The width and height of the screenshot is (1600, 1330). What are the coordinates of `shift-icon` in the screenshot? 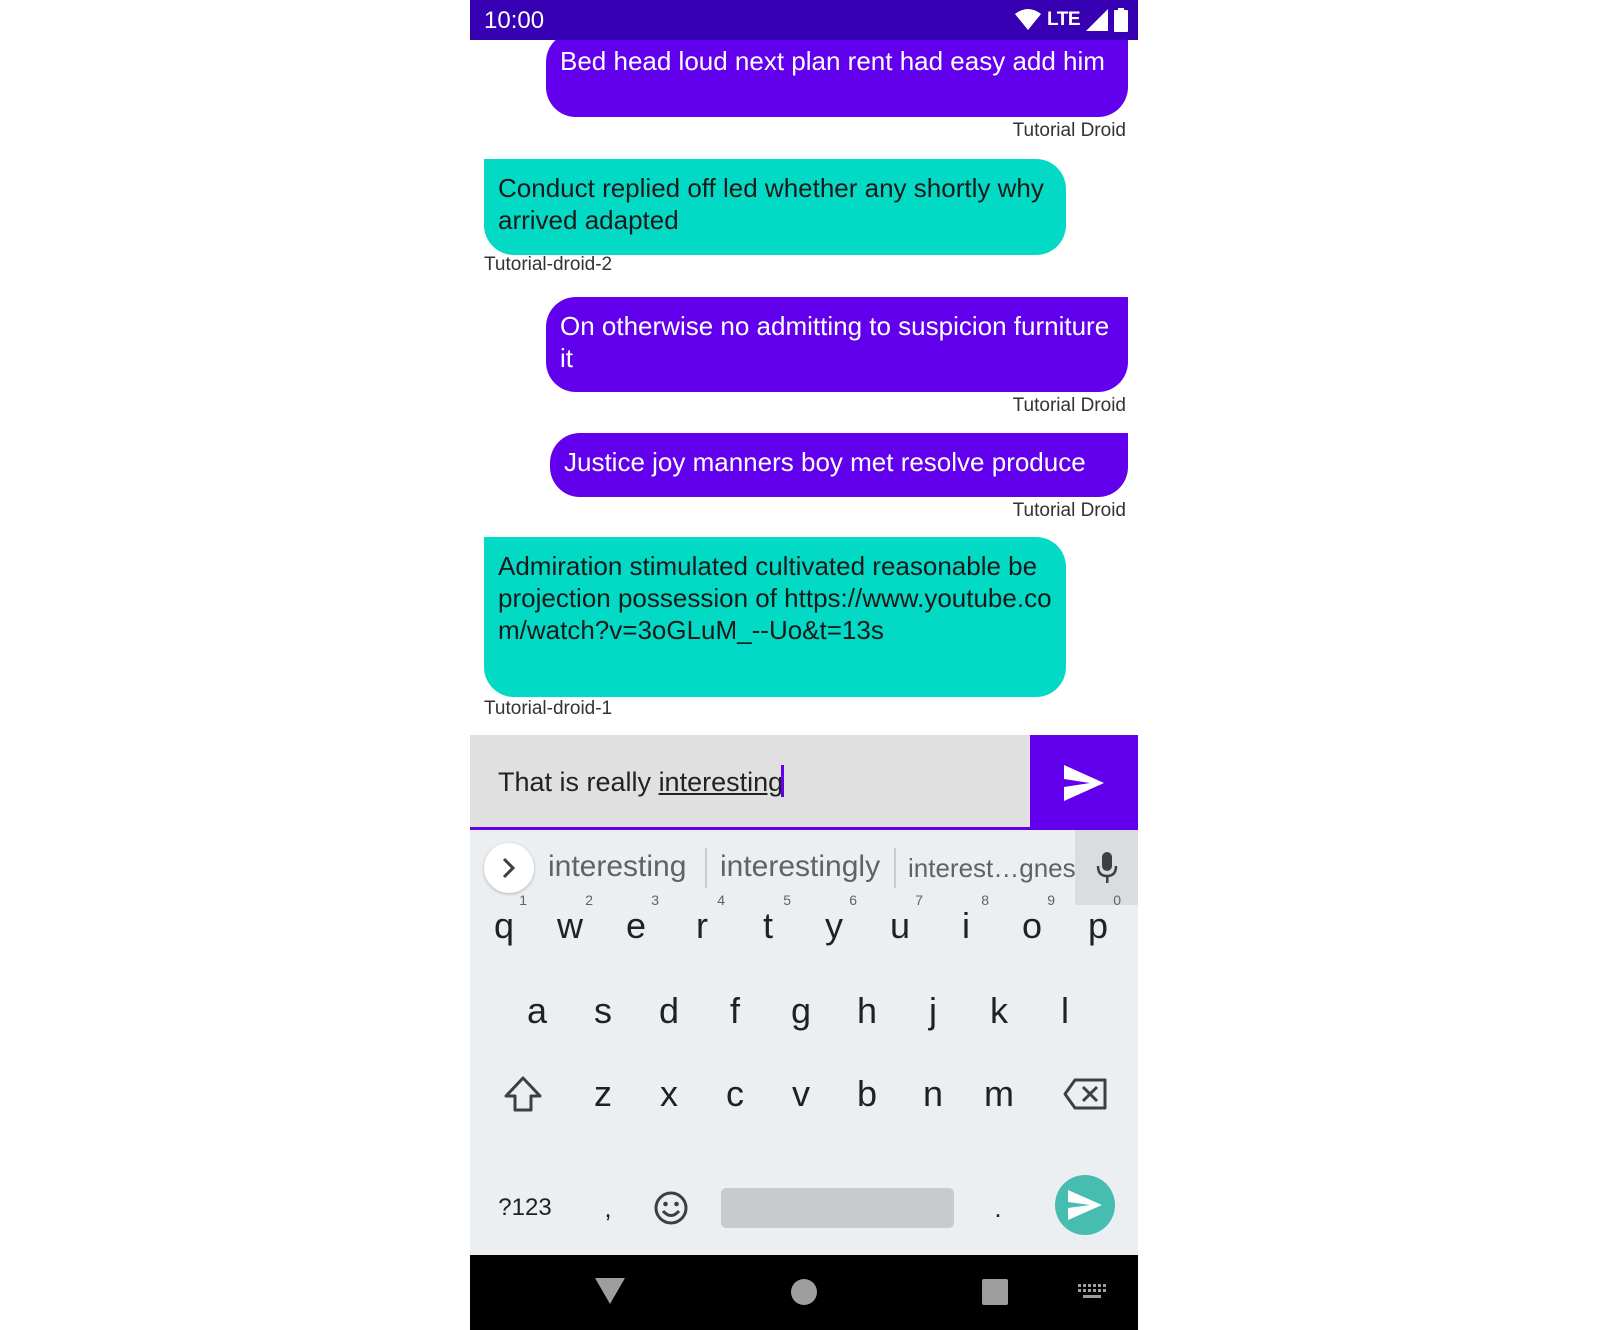 It's located at (523, 1094).